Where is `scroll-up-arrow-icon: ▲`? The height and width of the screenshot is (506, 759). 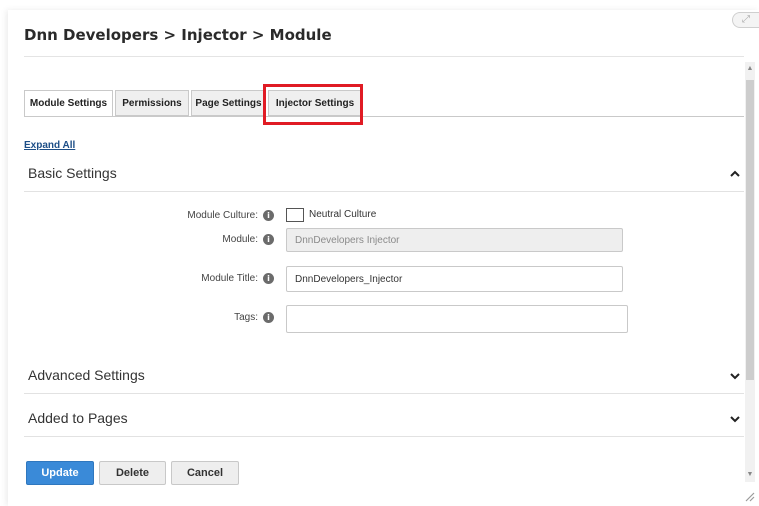
scroll-up-arrow-icon: ▲ is located at coordinates (750, 69).